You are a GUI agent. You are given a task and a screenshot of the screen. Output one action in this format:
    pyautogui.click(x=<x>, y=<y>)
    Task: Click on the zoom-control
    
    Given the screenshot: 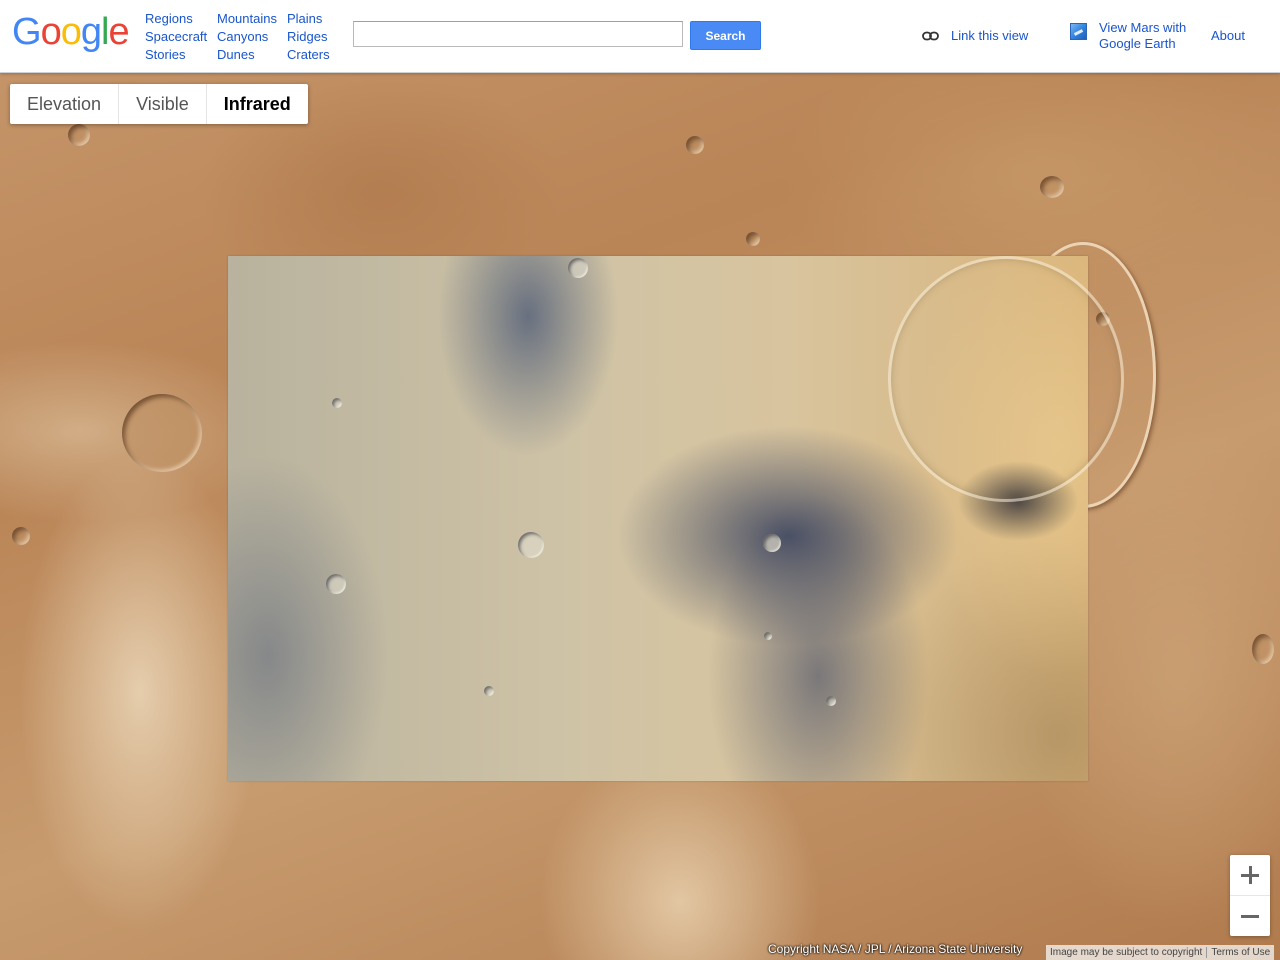 What is the action you would take?
    pyautogui.click(x=1250, y=895)
    